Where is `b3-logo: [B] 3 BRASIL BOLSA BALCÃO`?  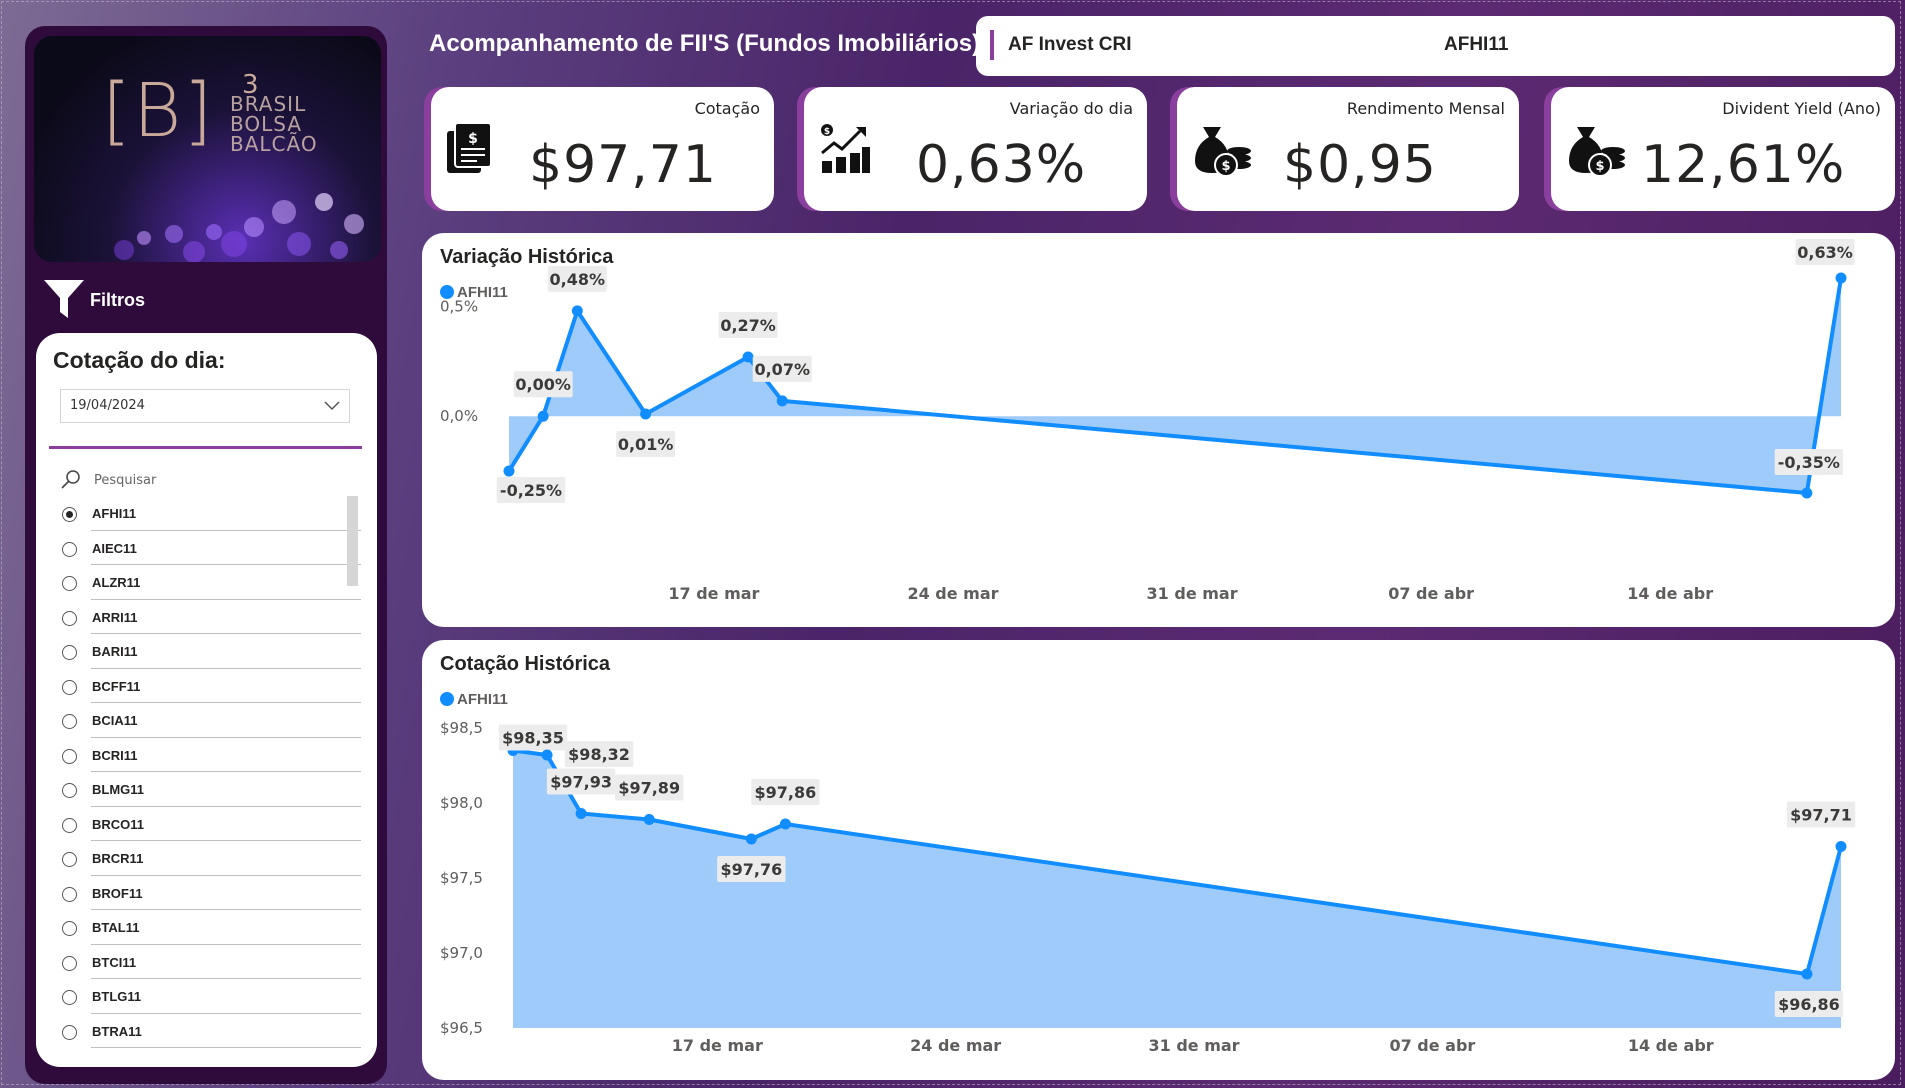 b3-logo: [B] 3 BRASIL BOLSA BALCÃO is located at coordinates (207, 149).